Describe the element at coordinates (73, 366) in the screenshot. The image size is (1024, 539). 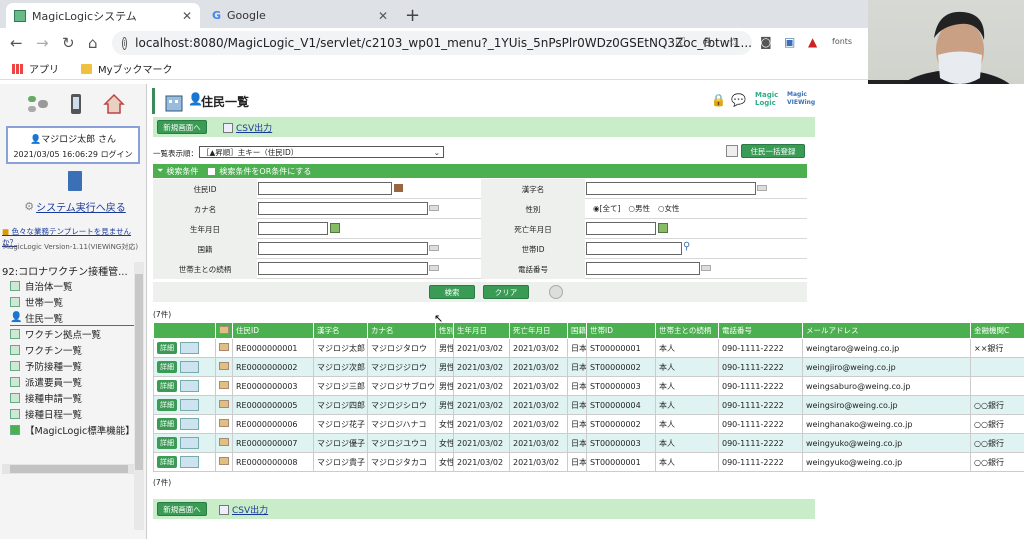
I see `sidebar-item-vaccination: 予防接種一覧` at that location.